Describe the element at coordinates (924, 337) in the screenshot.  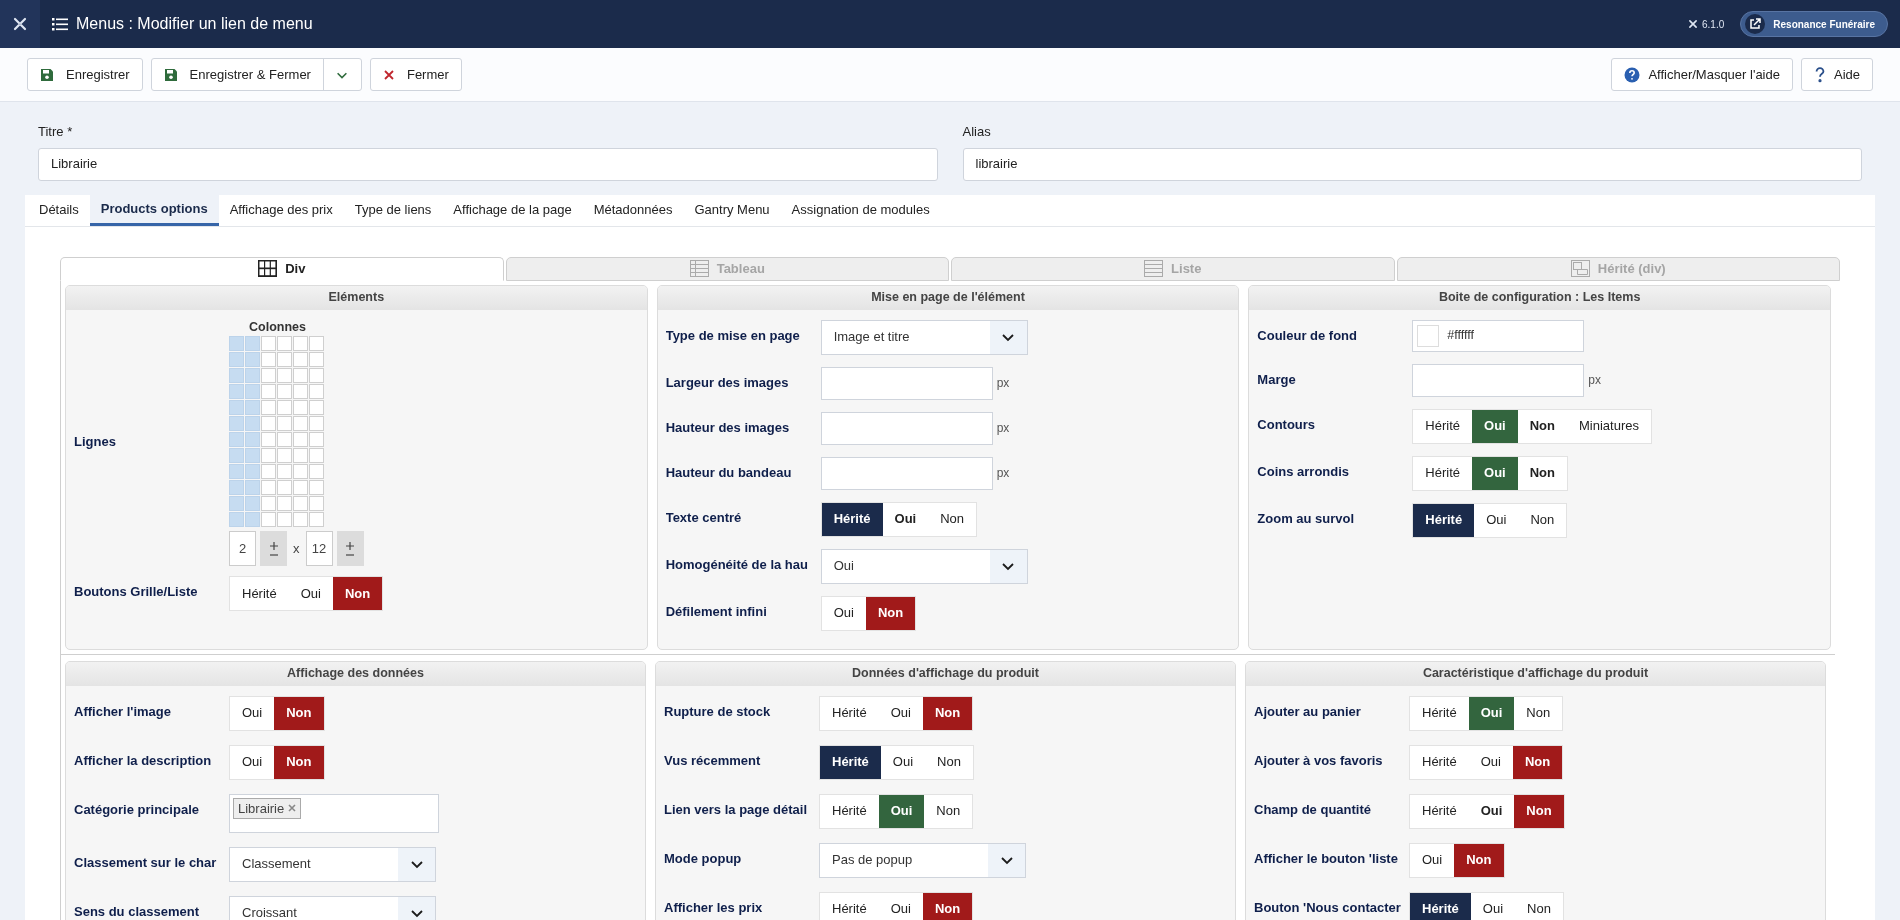
I see `select-field: Image et titre` at that location.